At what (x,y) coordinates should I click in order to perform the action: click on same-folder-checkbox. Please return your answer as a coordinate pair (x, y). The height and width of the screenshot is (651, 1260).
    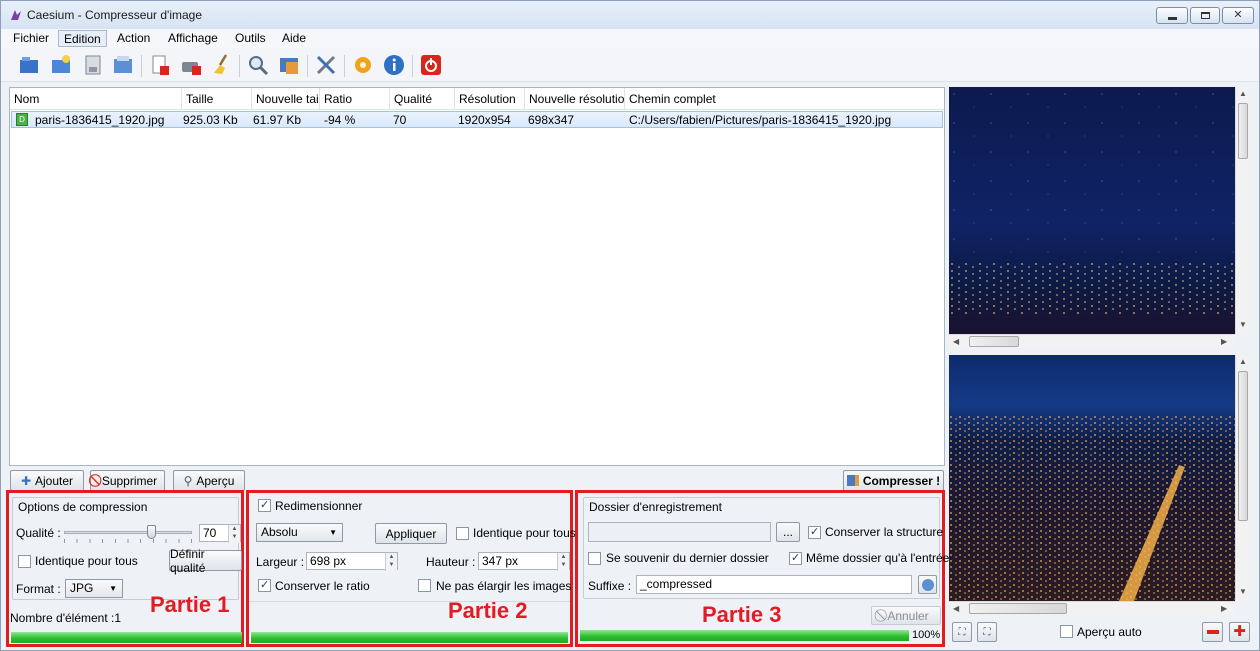
    Looking at the image, I should click on (795, 558).